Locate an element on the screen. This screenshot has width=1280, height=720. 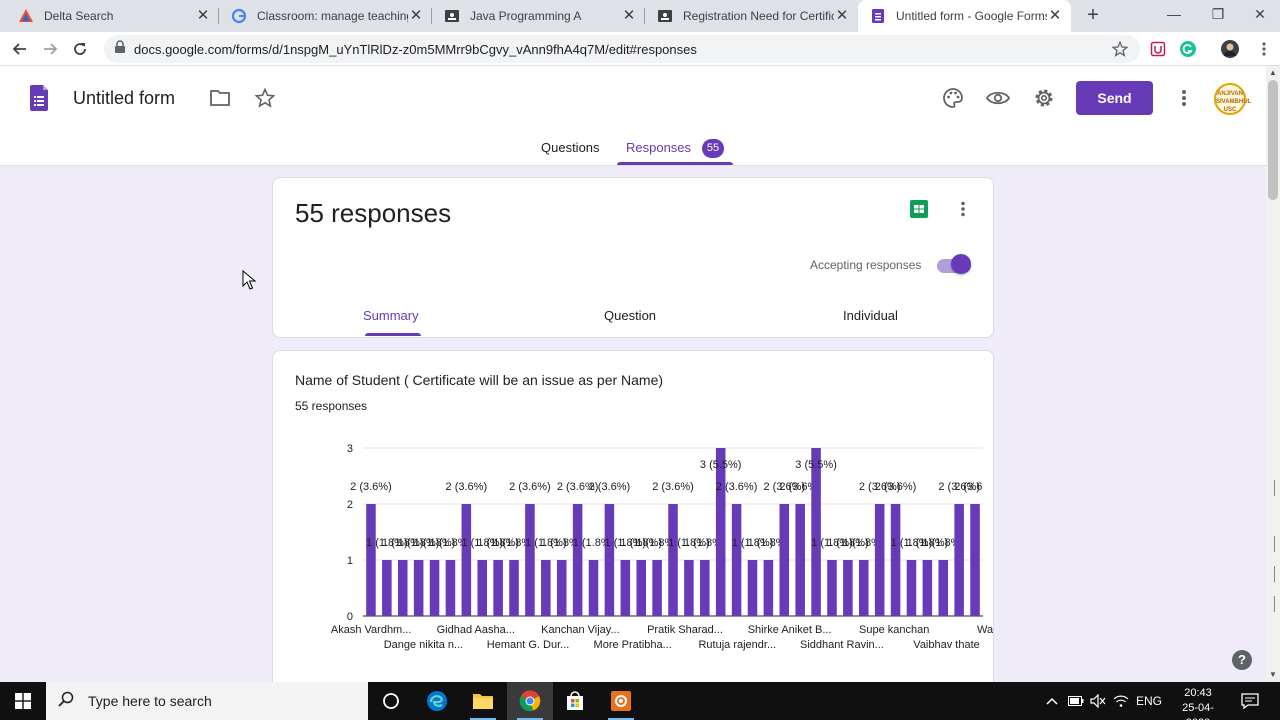
window-close-icon: ✕ is located at coordinates (1259, 15).